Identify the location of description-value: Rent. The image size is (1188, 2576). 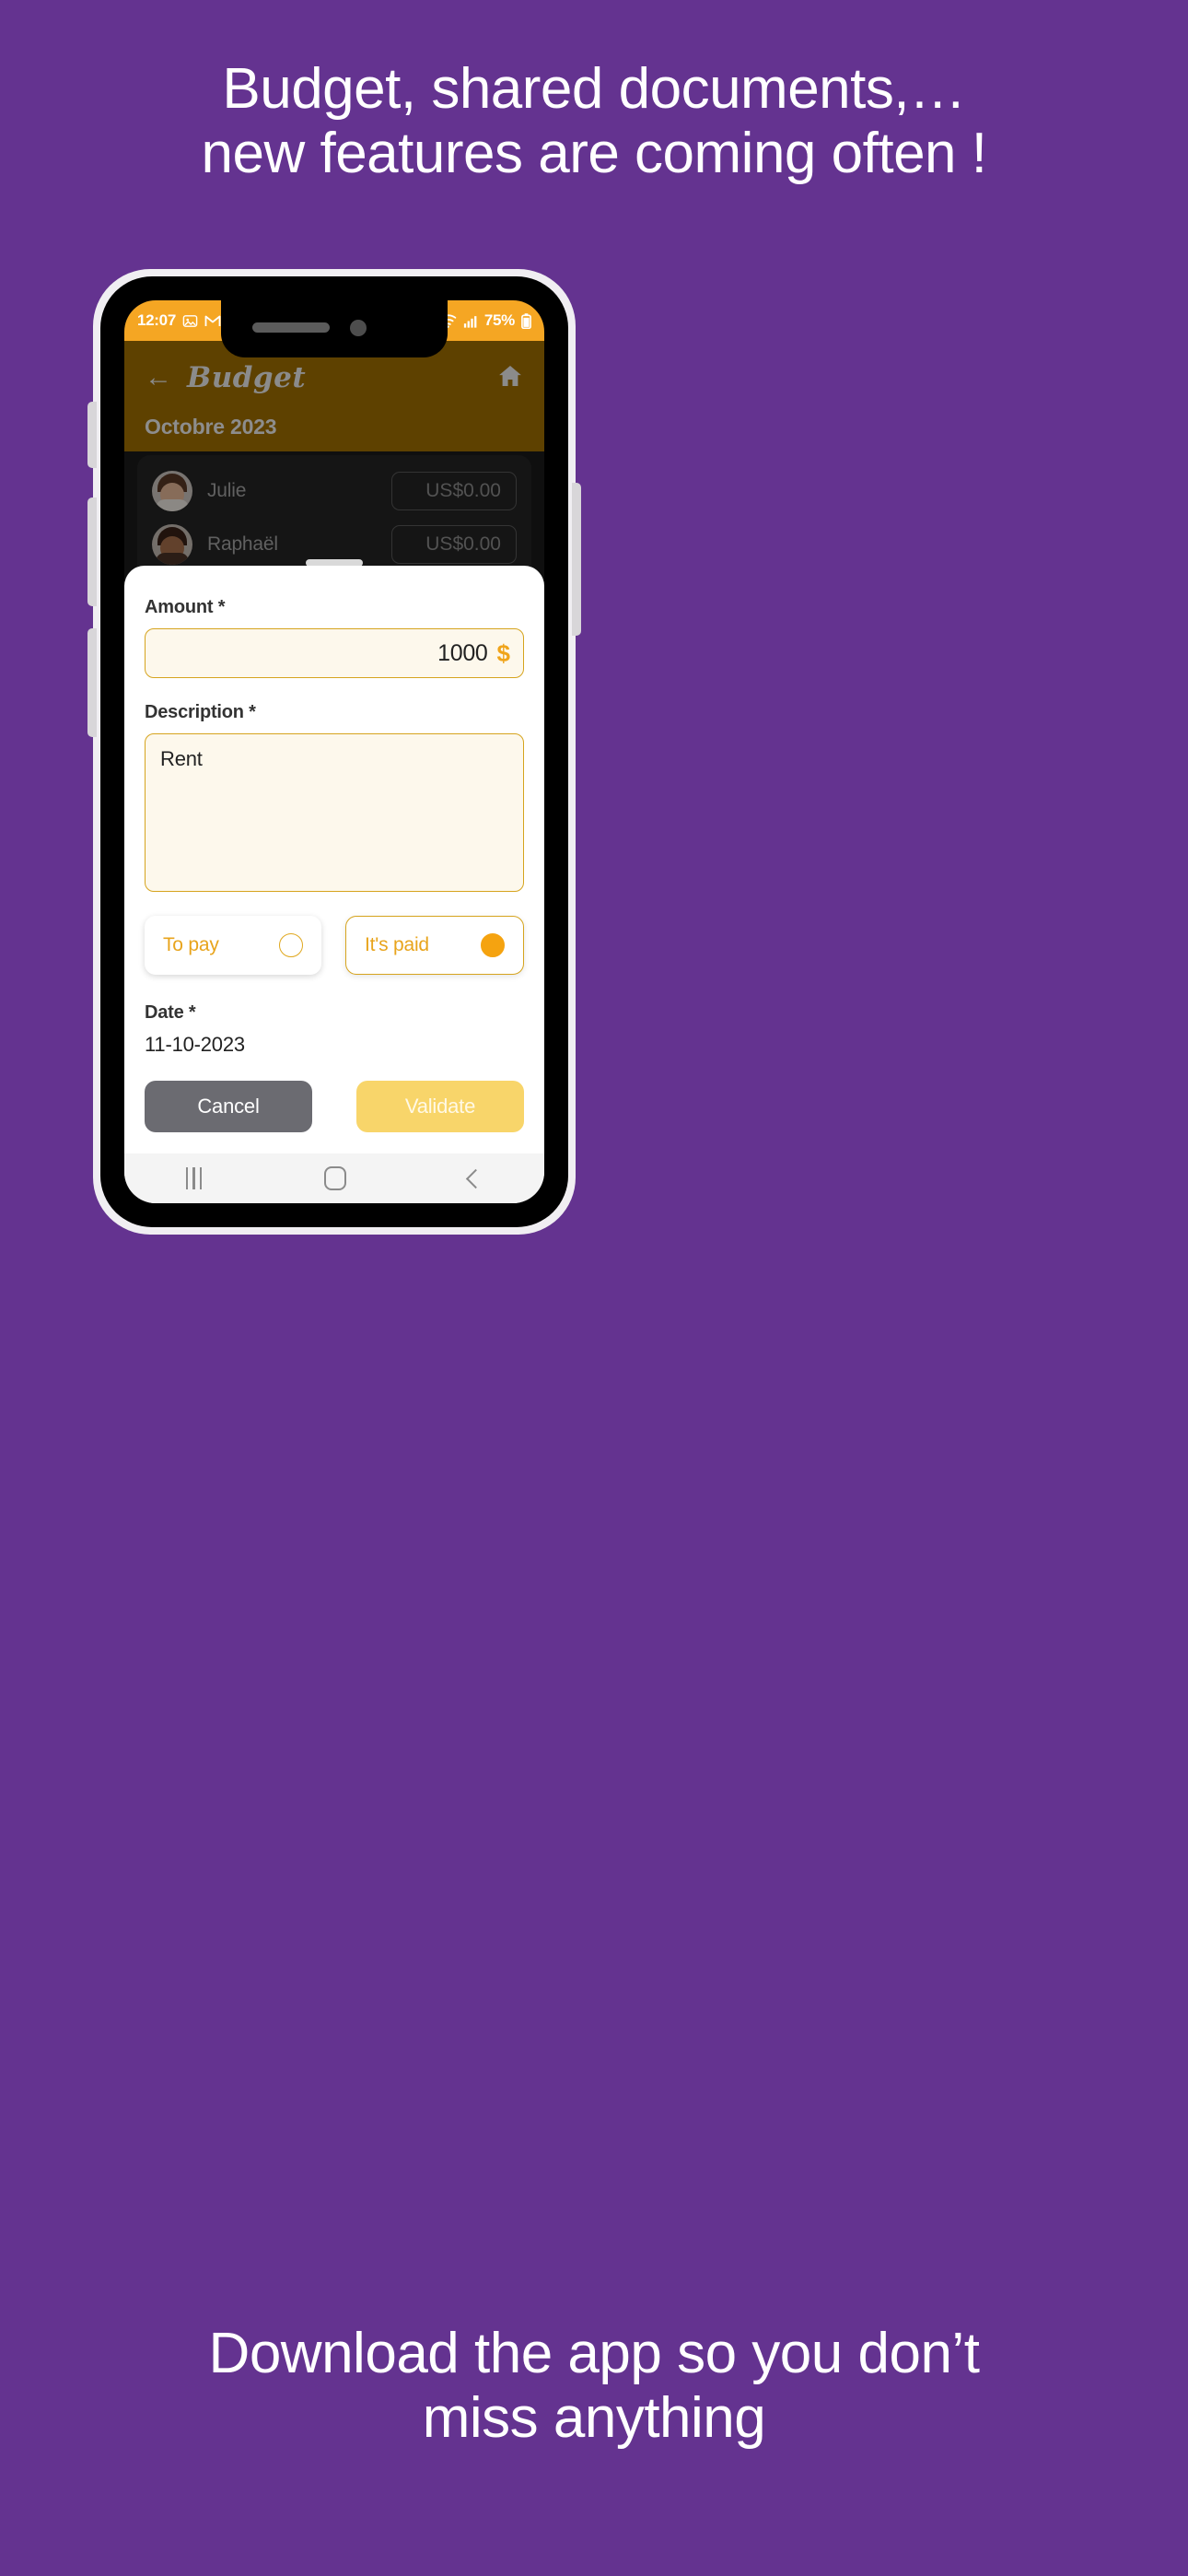
(181, 758).